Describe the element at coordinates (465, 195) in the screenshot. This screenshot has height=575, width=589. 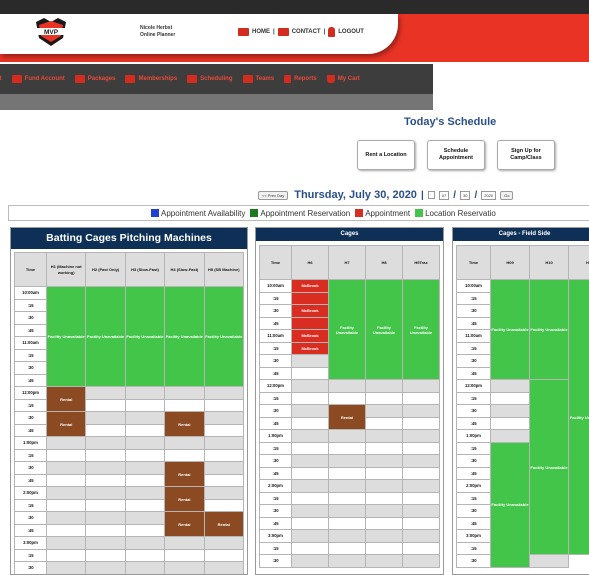
I see `day-select: 30` at that location.